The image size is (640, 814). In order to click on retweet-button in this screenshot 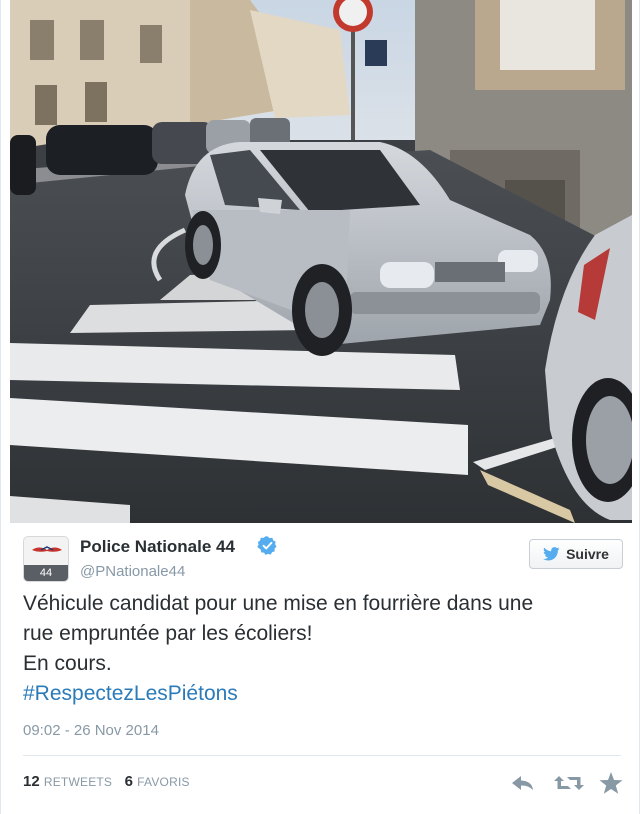, I will do `click(569, 783)`.